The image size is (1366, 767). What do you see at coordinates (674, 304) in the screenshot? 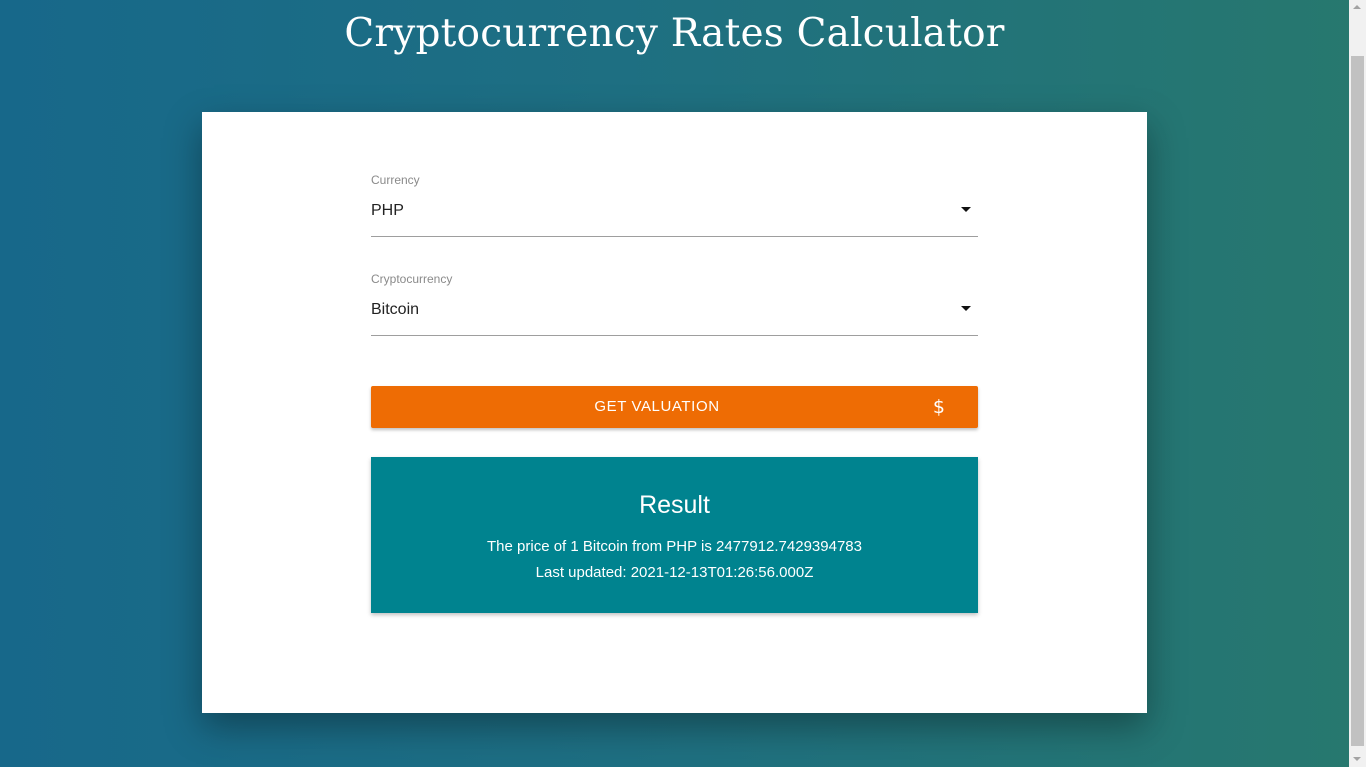
I see `cryptocurrency-select: Cryptocurrency Bitcoin` at bounding box center [674, 304].